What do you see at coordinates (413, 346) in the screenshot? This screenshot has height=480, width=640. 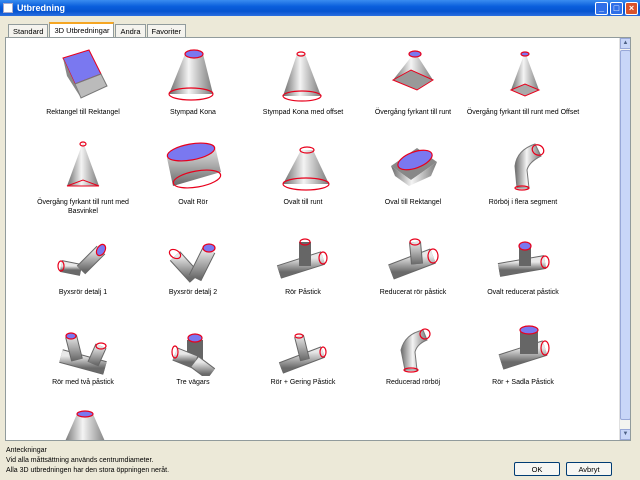 I see `reduced-elbow-icon` at bounding box center [413, 346].